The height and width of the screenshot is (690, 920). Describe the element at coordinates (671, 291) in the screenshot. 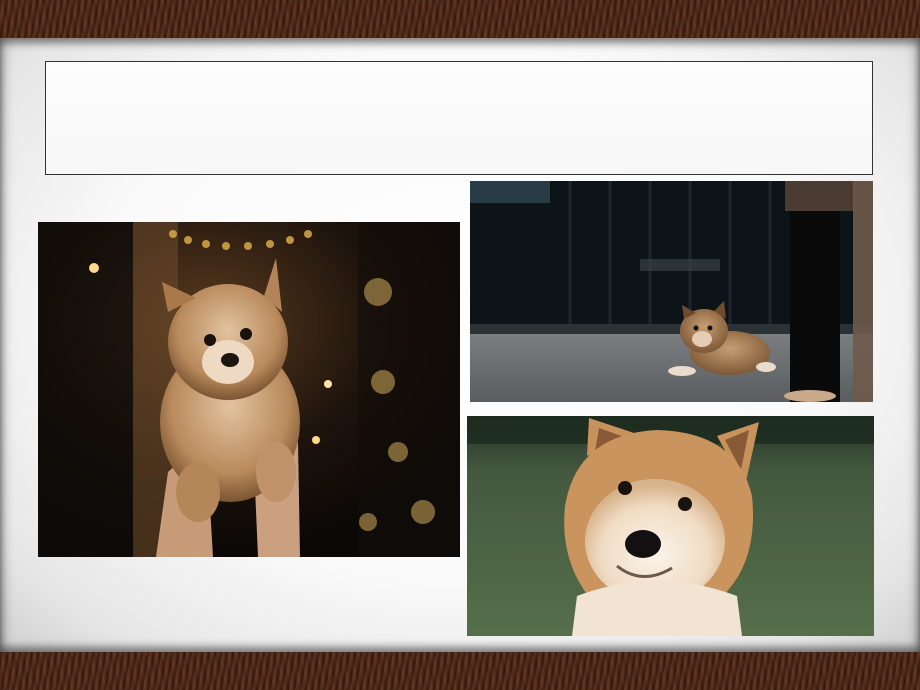

I see `photo-puppy-lying-on-floor` at that location.